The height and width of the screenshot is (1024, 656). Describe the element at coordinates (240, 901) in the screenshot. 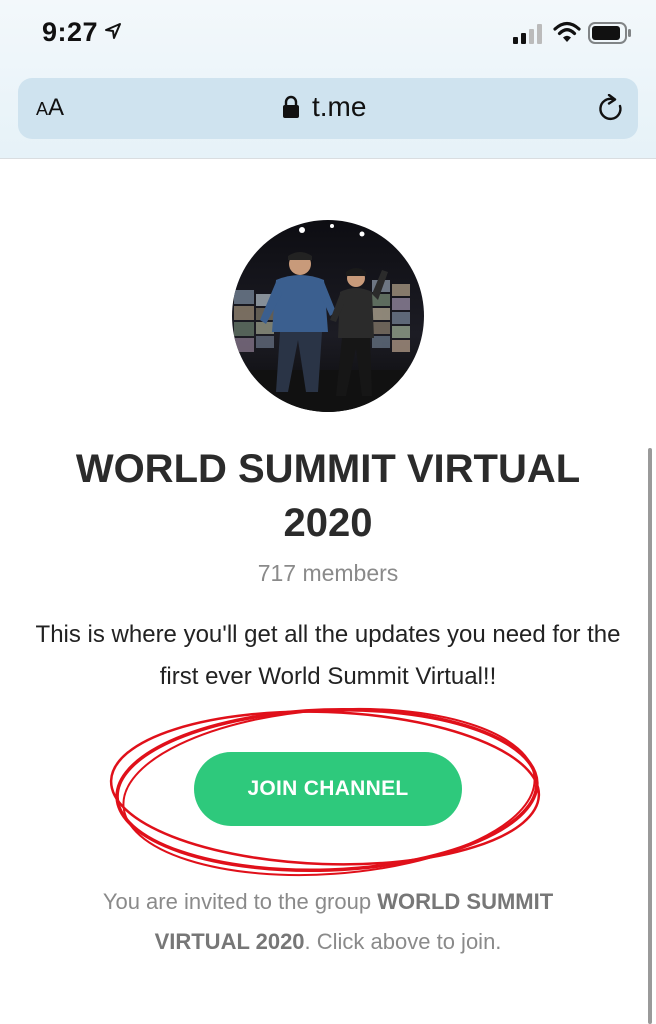

I see `invite-prefix: You are invited to the group` at that location.